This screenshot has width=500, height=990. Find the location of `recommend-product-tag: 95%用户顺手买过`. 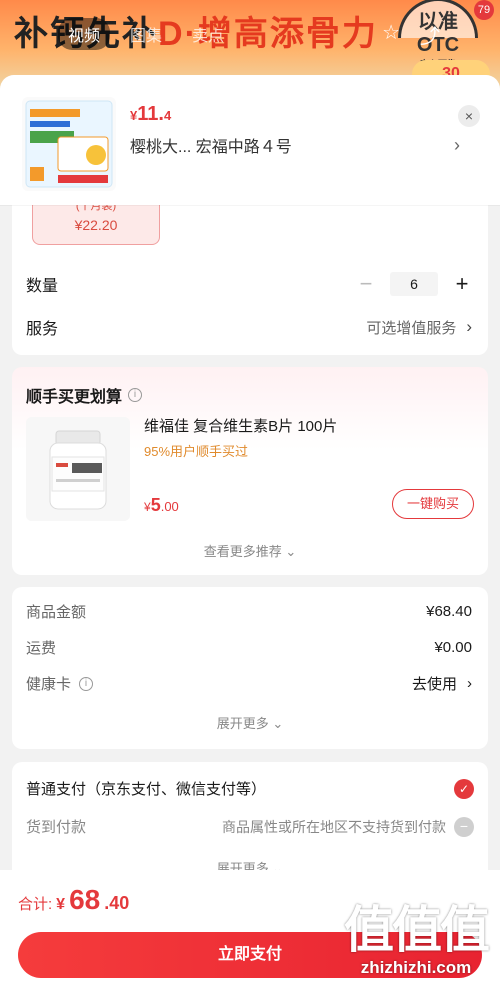

recommend-product-tag: 95%用户顺手买过 is located at coordinates (196, 451).